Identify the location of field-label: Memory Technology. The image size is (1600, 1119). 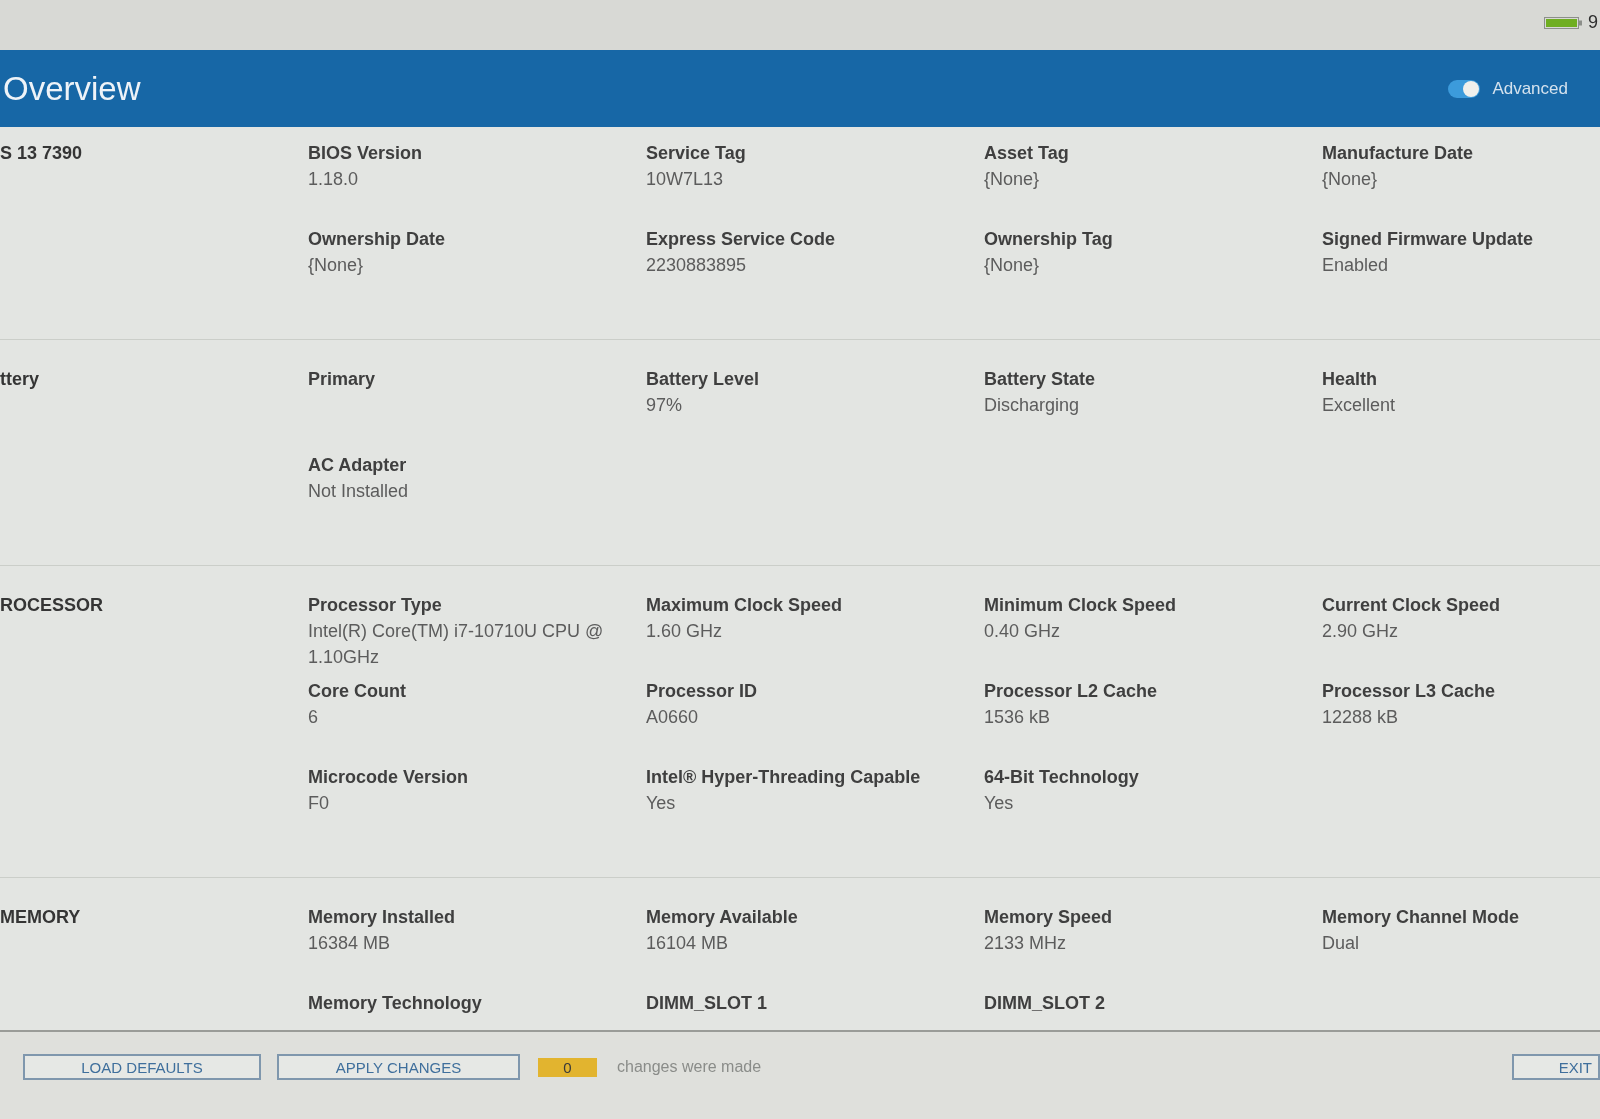
(395, 1003).